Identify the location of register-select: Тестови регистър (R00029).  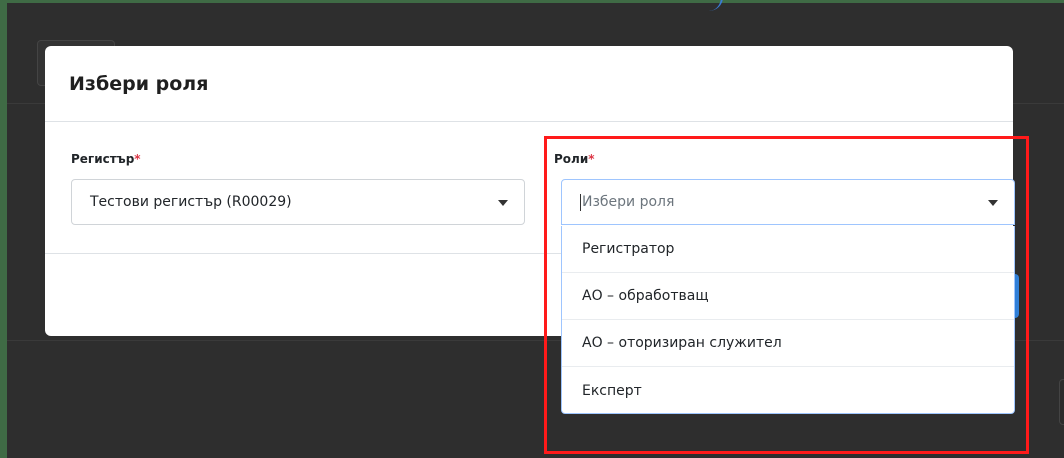
(298, 202).